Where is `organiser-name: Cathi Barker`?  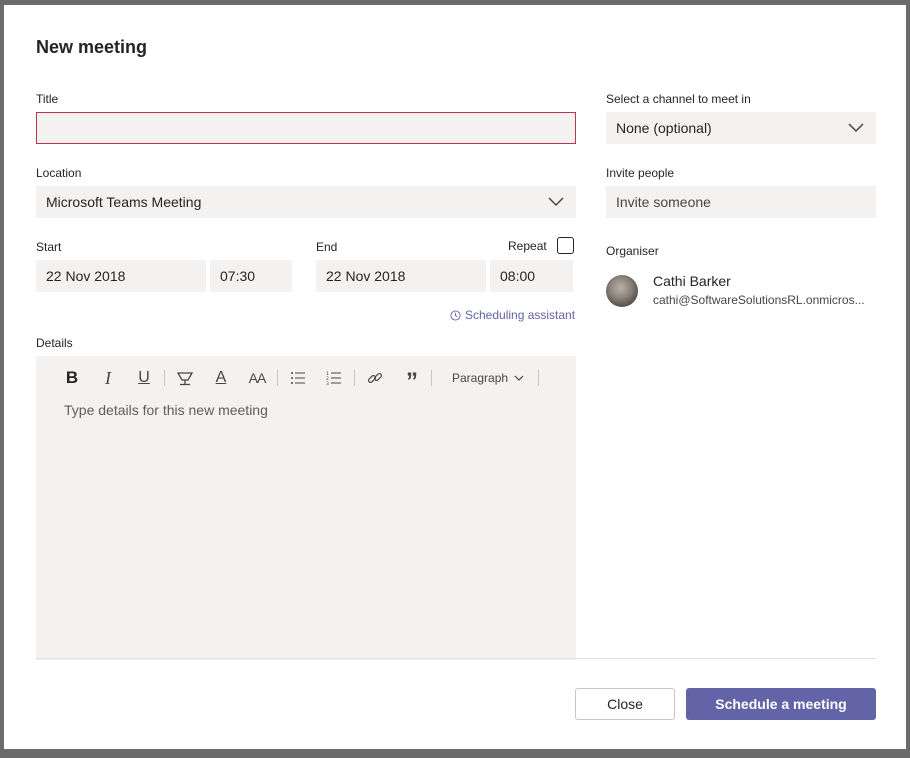 organiser-name: Cathi Barker is located at coordinates (692, 281).